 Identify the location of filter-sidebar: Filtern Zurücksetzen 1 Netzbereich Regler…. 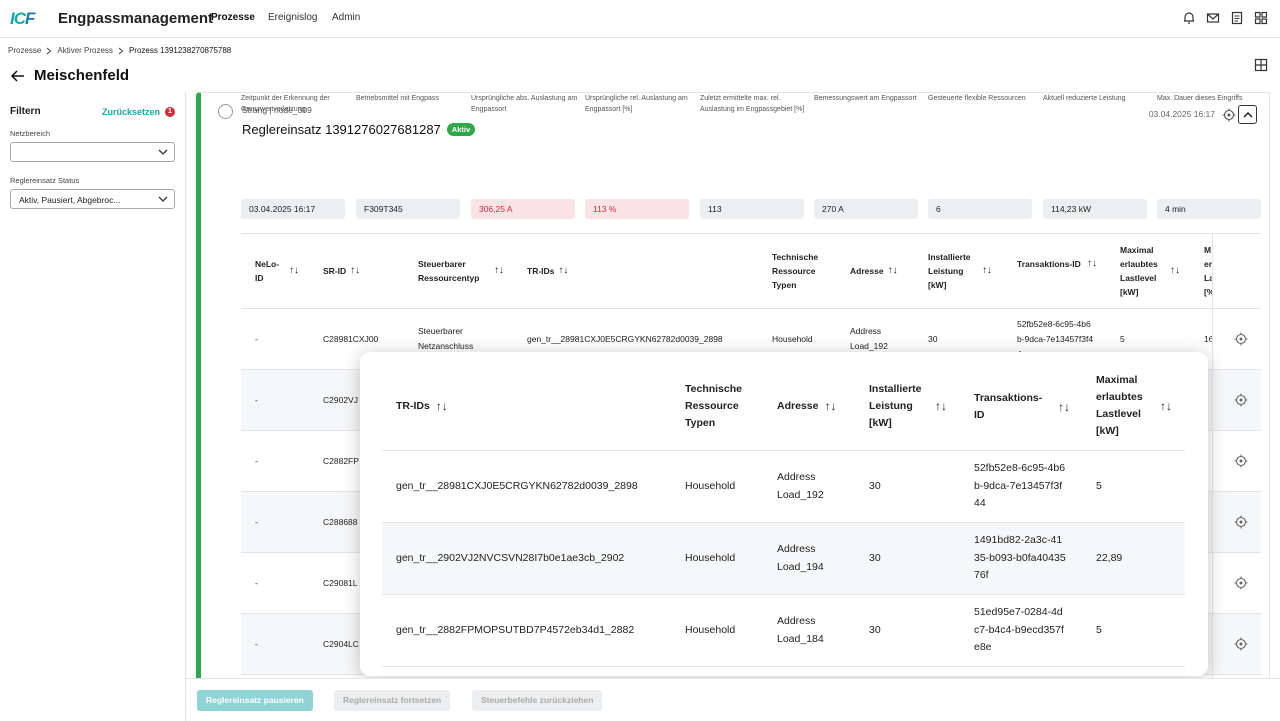
(93, 406).